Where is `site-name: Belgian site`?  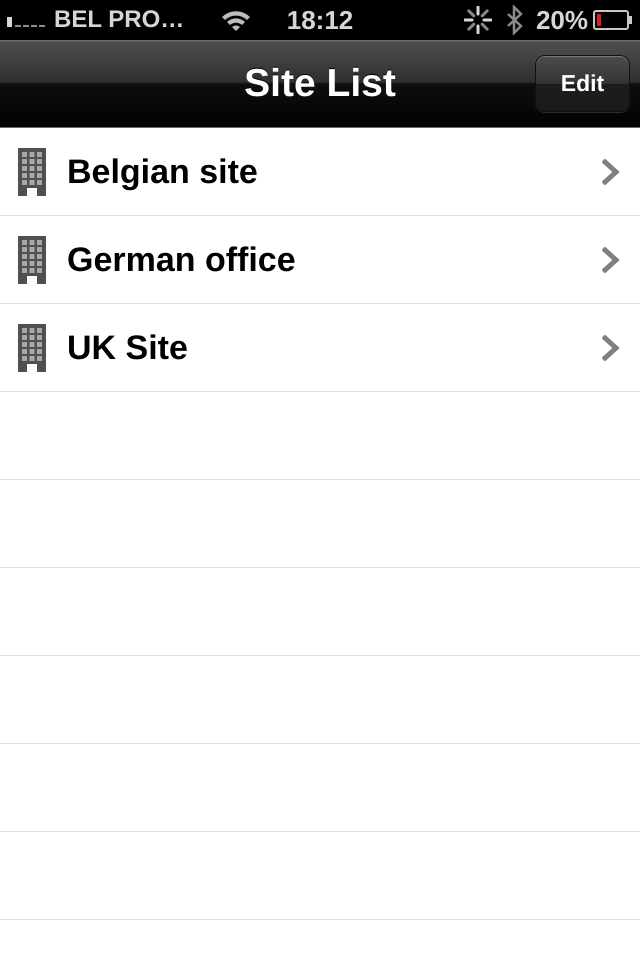 site-name: Belgian site is located at coordinates (163, 171).